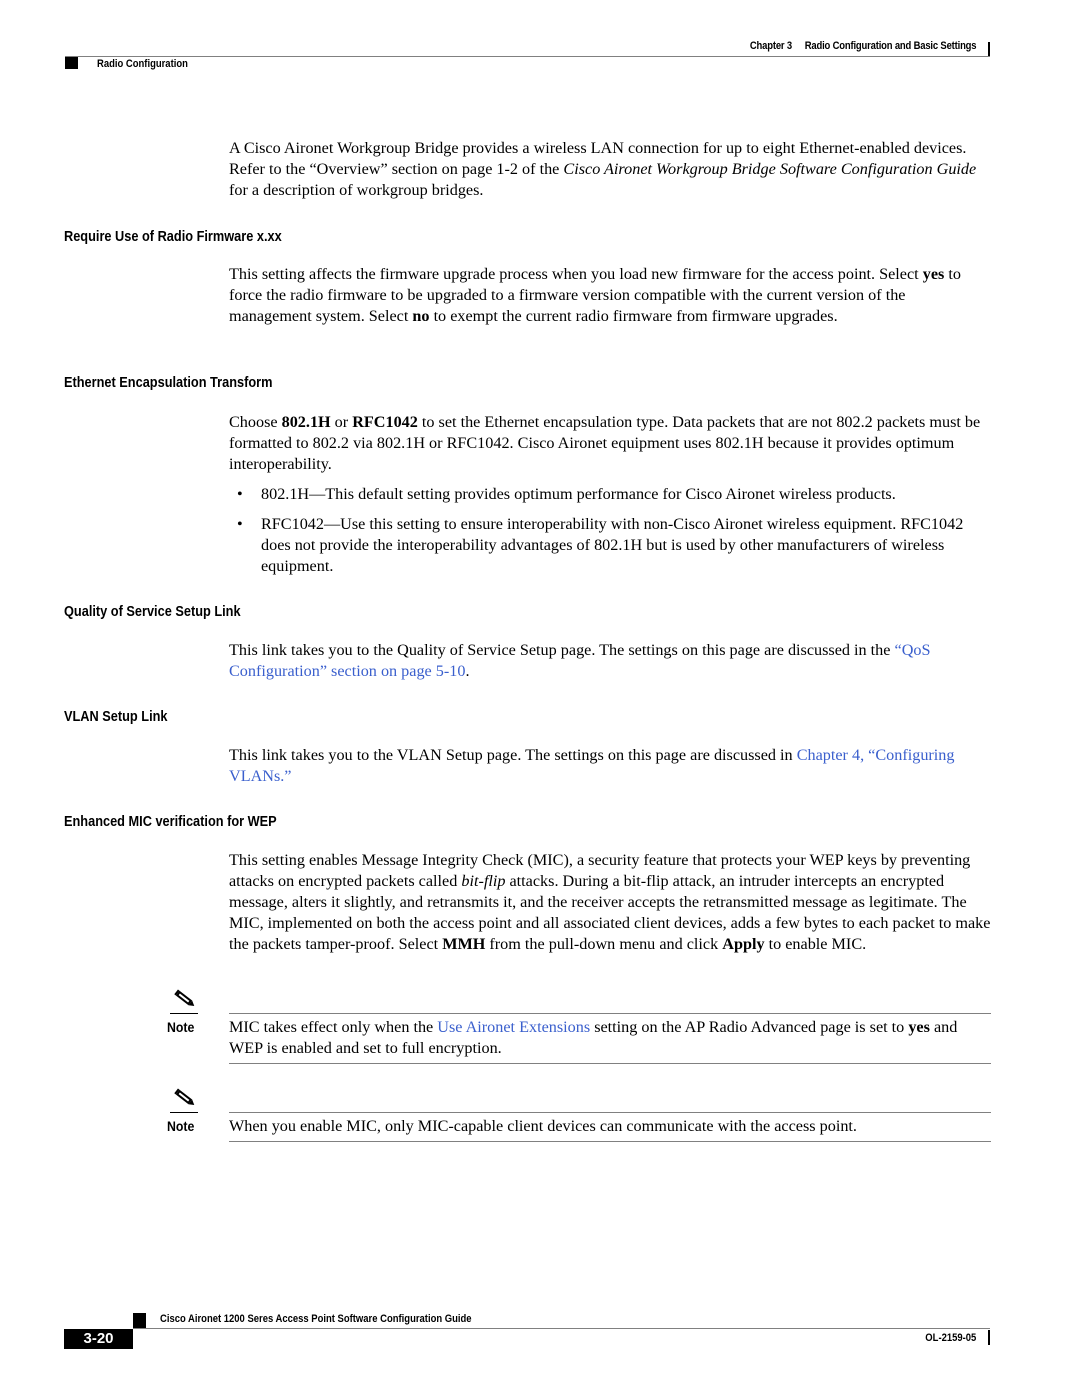 The height and width of the screenshot is (1397, 1080). Describe the element at coordinates (139, 1321) in the screenshot. I see `footer-square-marker` at that location.